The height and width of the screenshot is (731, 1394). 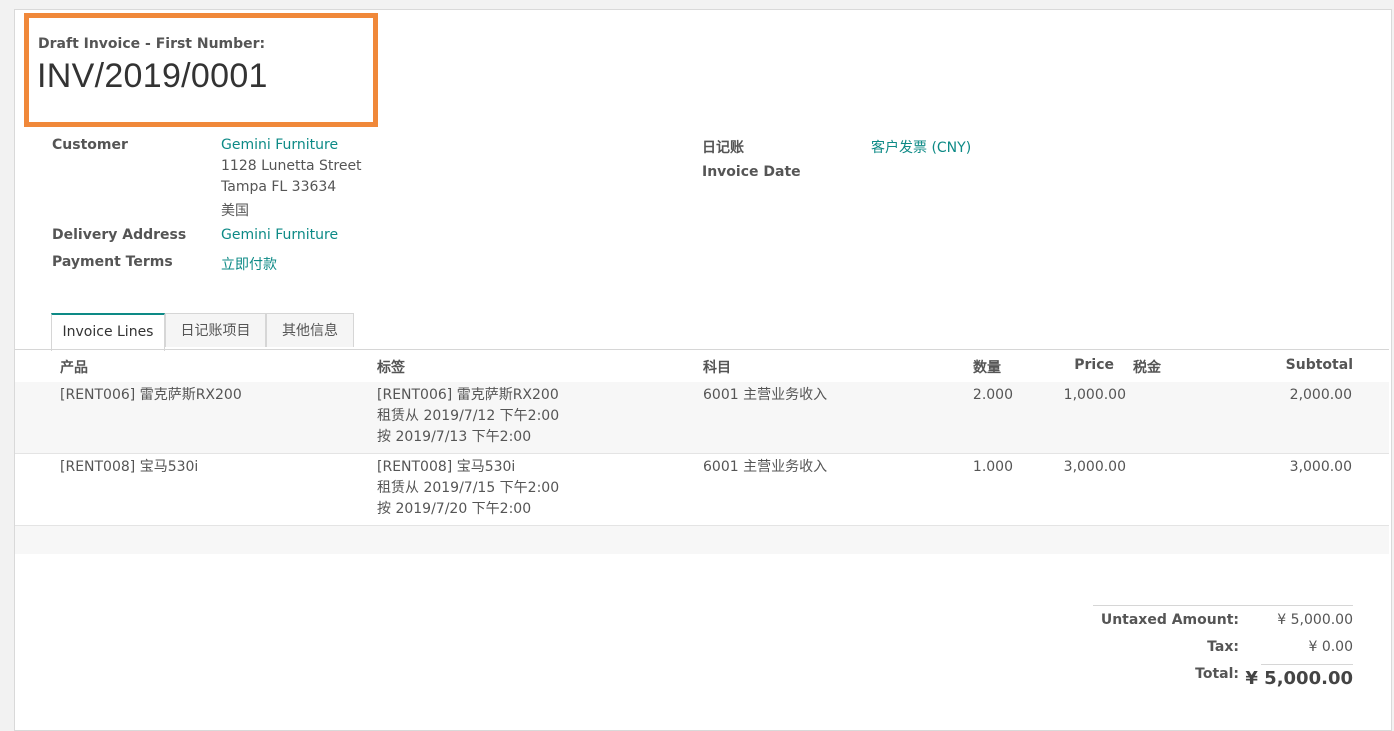 What do you see at coordinates (702, 540) in the screenshot?
I see `table-empty-row` at bounding box center [702, 540].